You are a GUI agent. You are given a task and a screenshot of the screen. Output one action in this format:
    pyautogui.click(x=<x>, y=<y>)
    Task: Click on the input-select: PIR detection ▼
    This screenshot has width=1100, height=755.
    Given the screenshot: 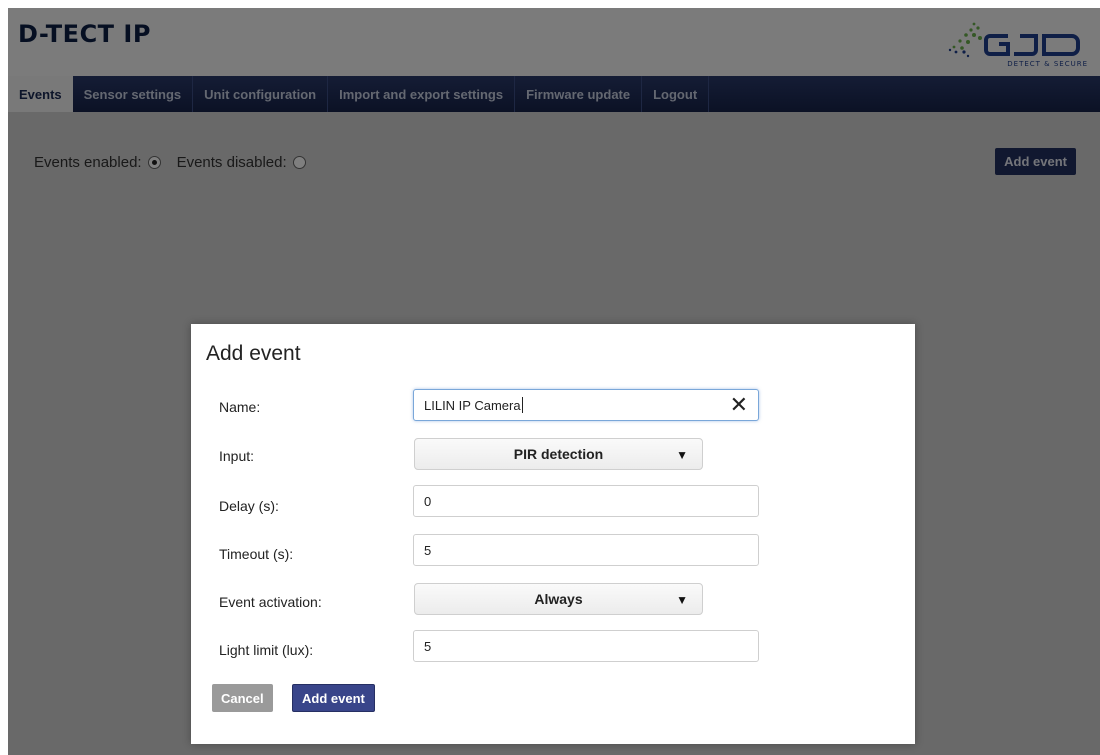 What is the action you would take?
    pyautogui.click(x=558, y=454)
    